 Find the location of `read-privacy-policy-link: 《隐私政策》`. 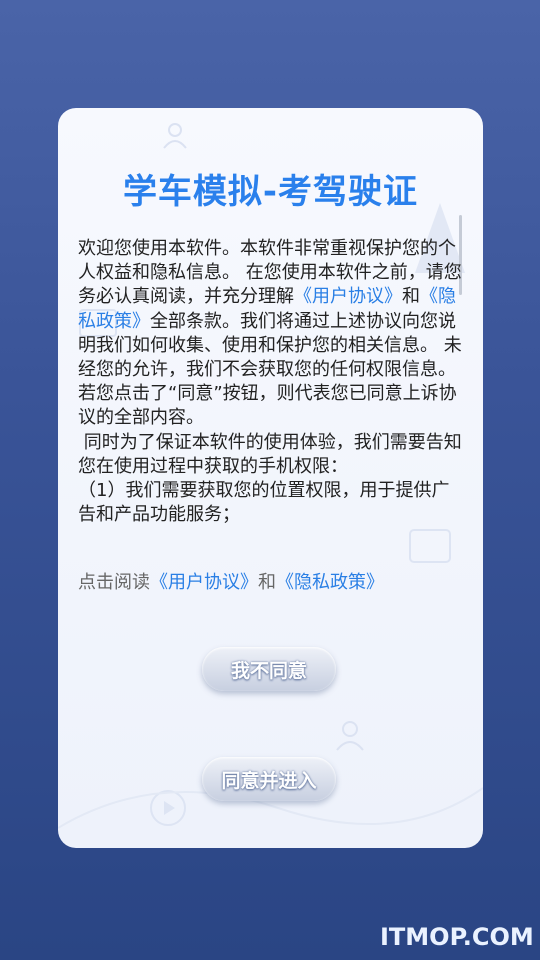

read-privacy-policy-link: 《隐私政策》 is located at coordinates (330, 582).